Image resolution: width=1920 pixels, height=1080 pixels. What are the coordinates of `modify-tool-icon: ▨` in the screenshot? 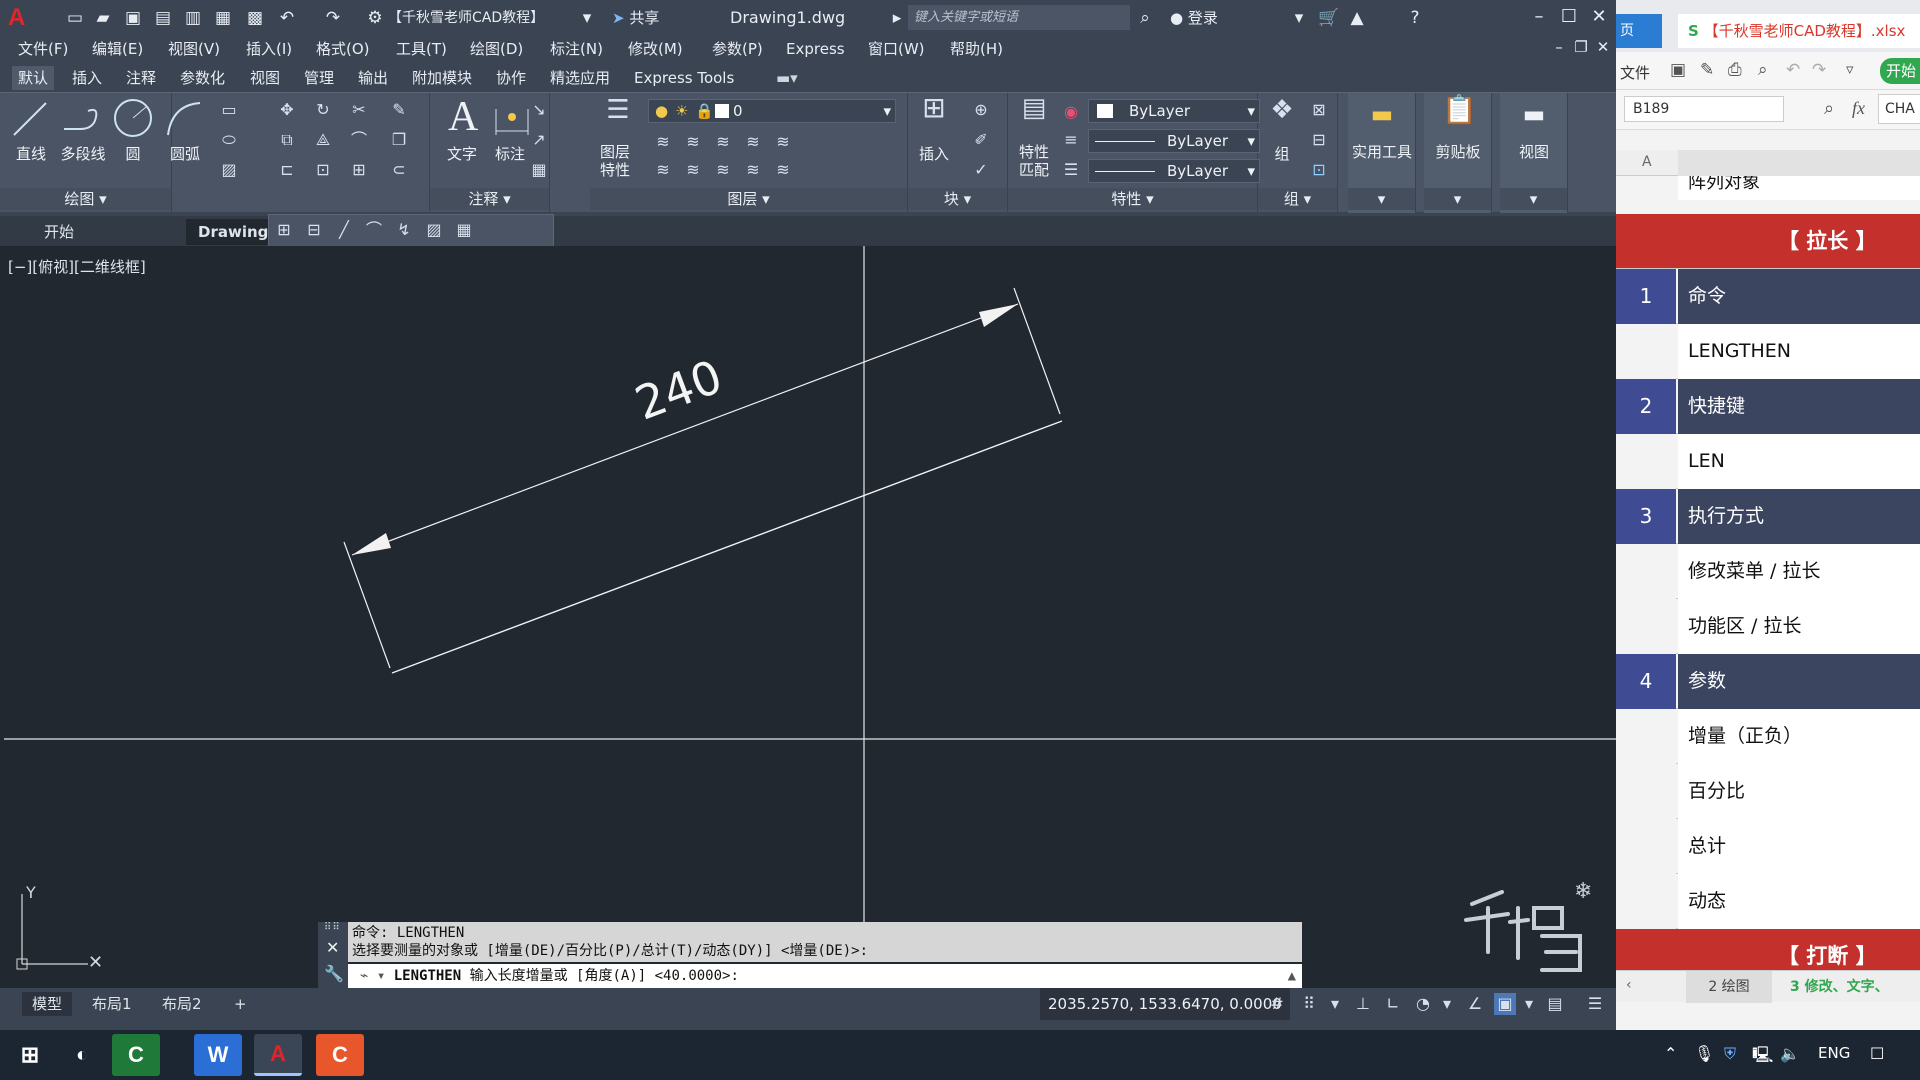 It's located at (434, 230).